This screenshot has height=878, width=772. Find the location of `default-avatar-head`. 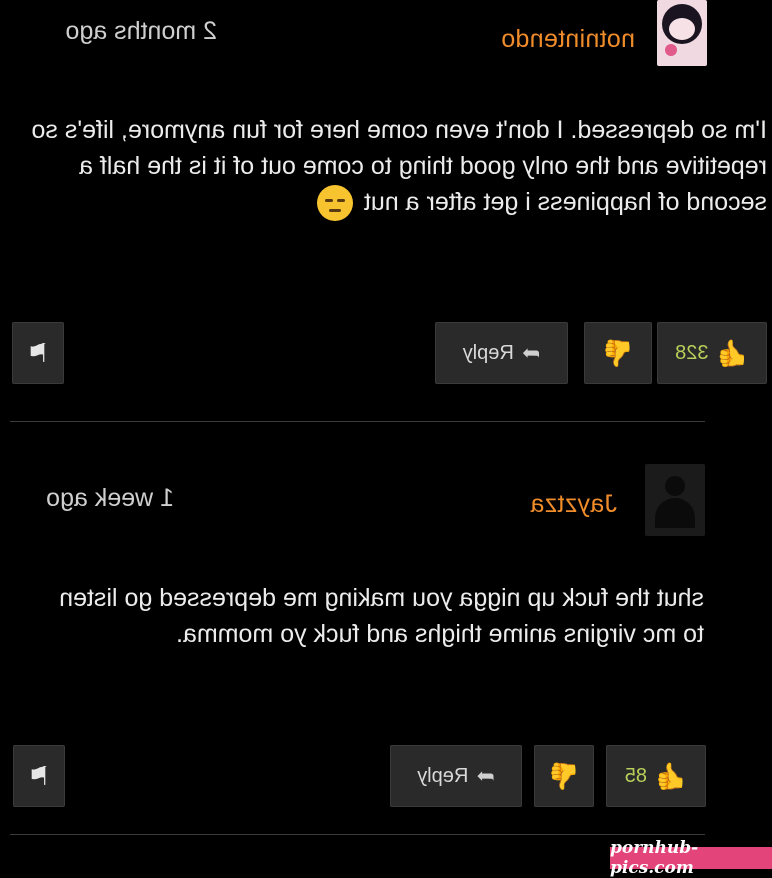

default-avatar-head is located at coordinates (675, 486).